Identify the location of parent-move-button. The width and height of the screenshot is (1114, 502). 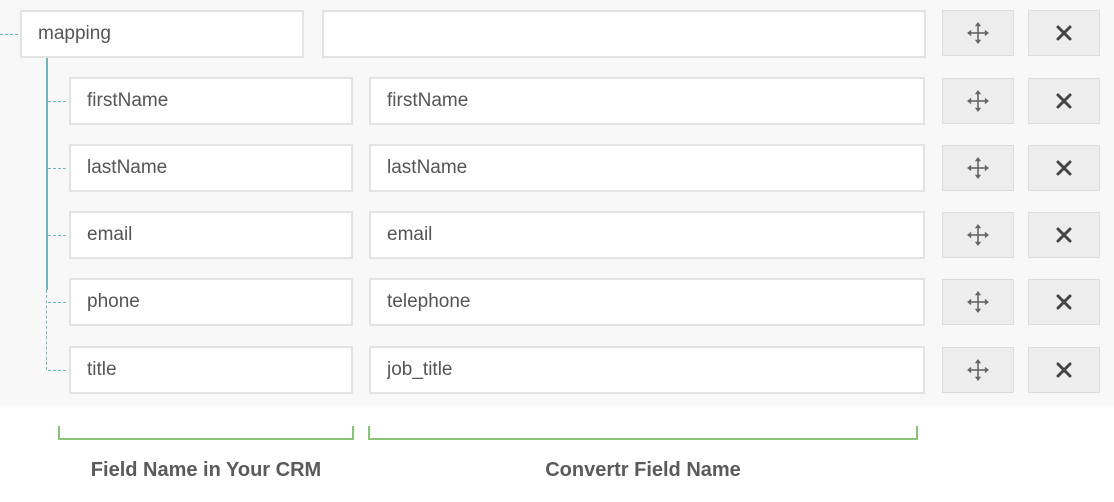
(978, 33).